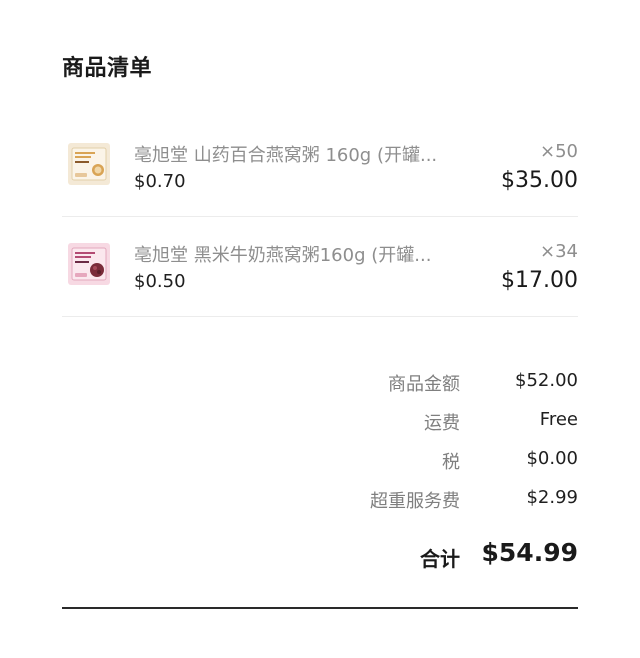 The height and width of the screenshot is (658, 640). What do you see at coordinates (320, 608) in the screenshot?
I see `section-divider` at bounding box center [320, 608].